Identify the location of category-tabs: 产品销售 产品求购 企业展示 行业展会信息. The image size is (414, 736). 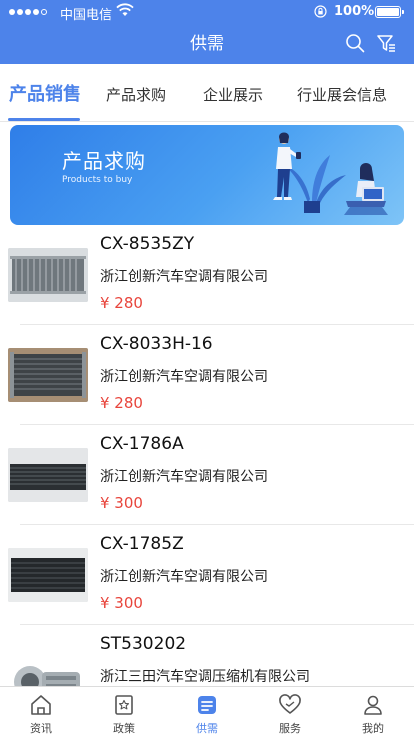
(207, 93).